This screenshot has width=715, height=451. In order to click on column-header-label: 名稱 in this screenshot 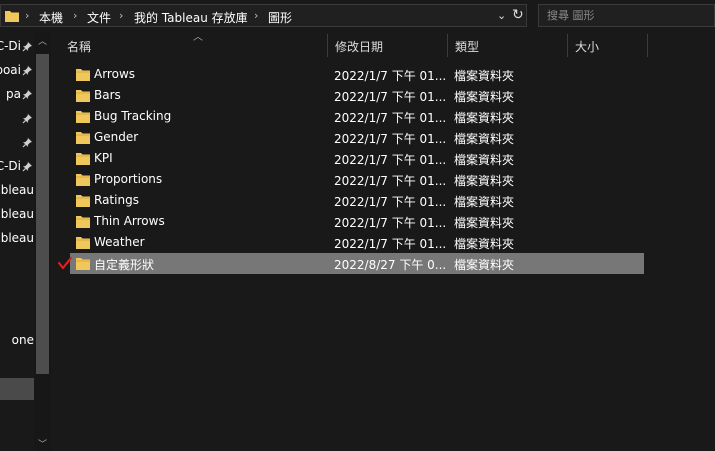, I will do `click(79, 47)`.